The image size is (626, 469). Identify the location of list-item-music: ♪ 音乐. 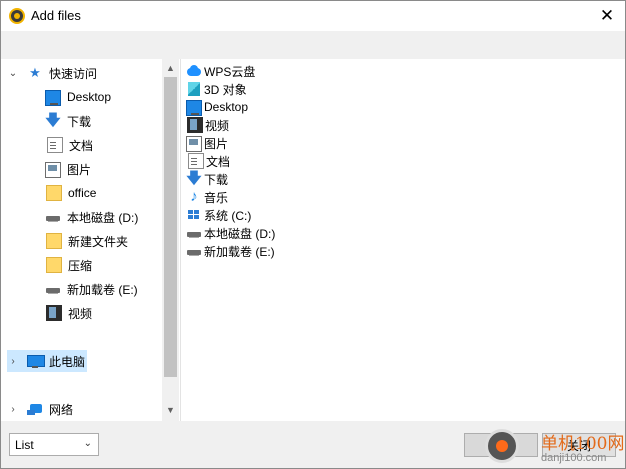
(207, 197).